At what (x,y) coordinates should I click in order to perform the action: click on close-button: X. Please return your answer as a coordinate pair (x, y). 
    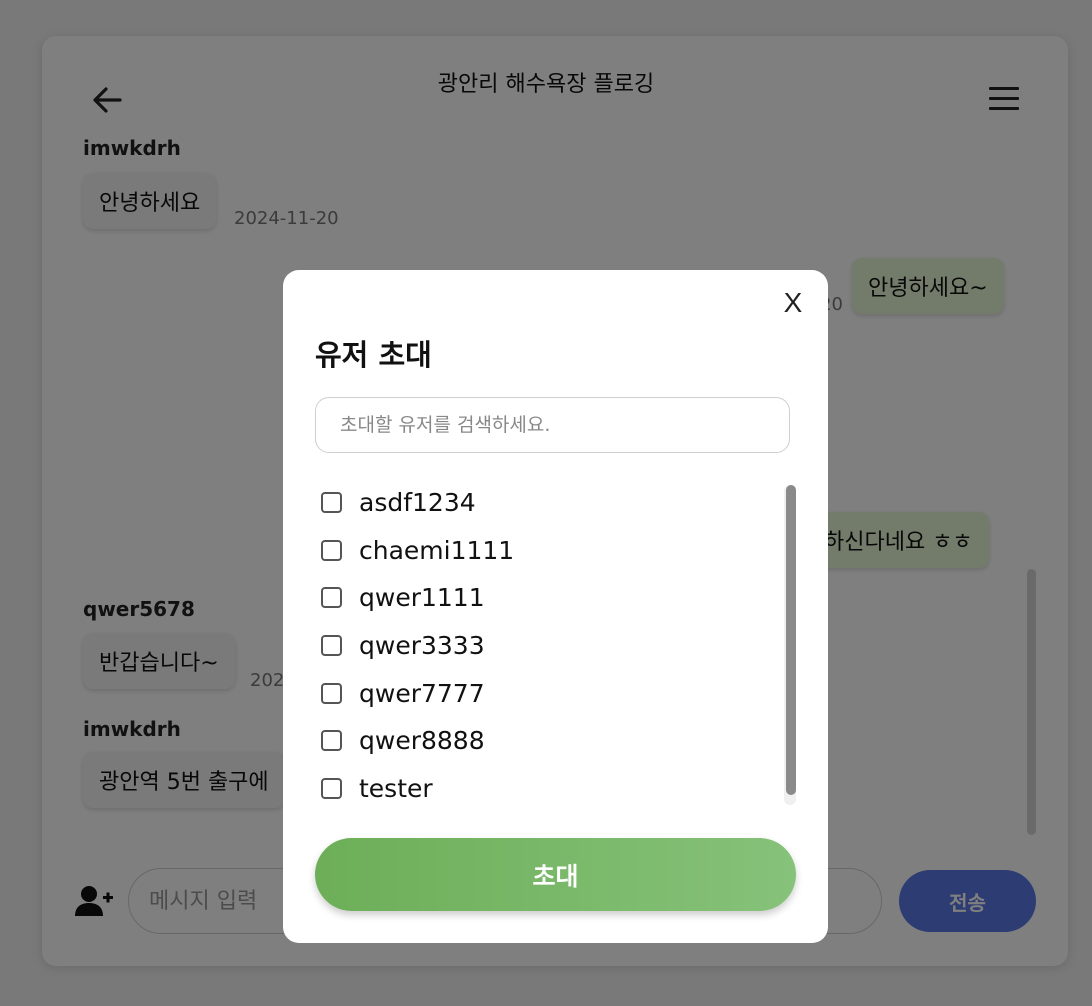
    Looking at the image, I should click on (793, 303).